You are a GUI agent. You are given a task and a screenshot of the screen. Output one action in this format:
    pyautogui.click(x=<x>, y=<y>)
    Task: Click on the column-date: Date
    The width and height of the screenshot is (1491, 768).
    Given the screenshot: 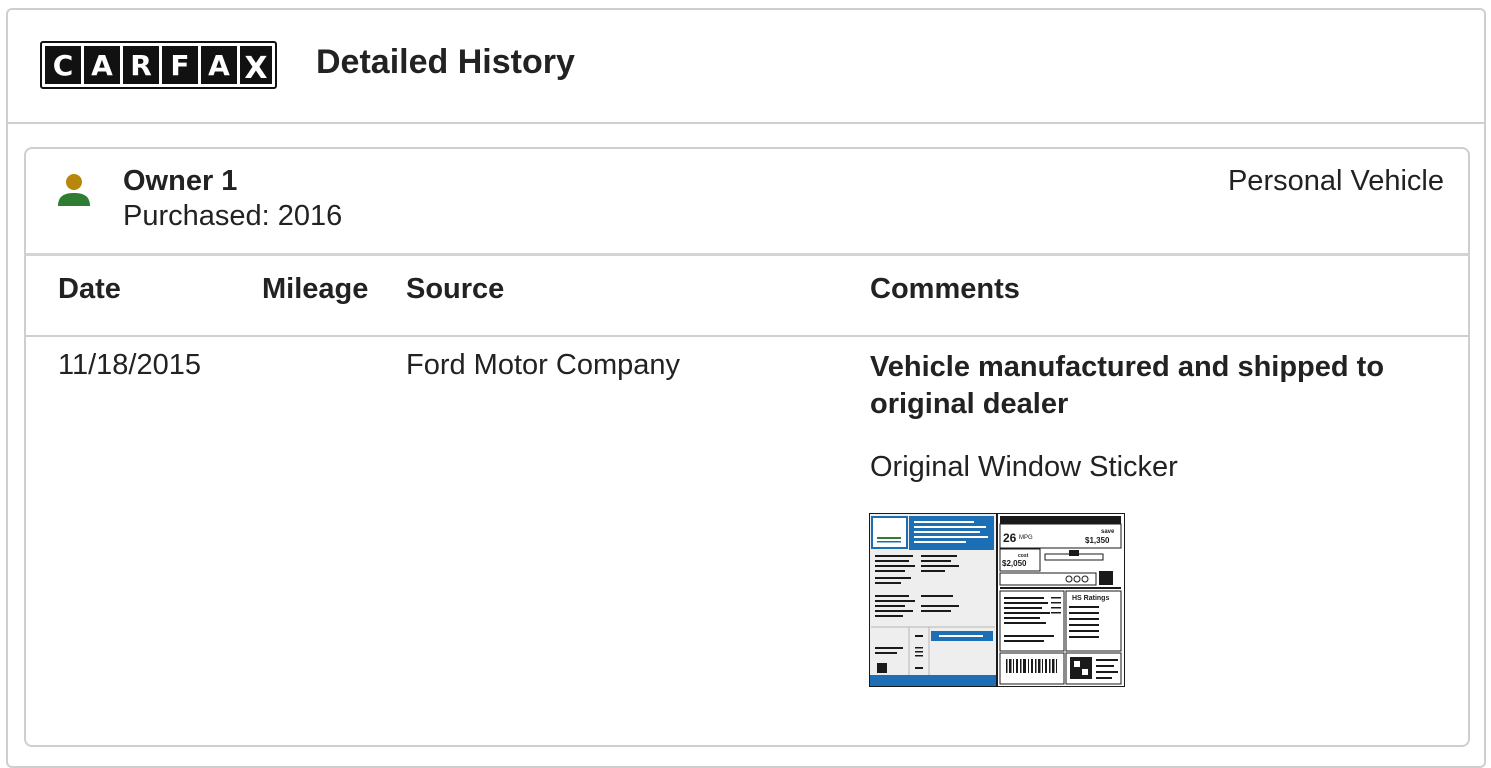 What is the action you would take?
    pyautogui.click(x=89, y=289)
    